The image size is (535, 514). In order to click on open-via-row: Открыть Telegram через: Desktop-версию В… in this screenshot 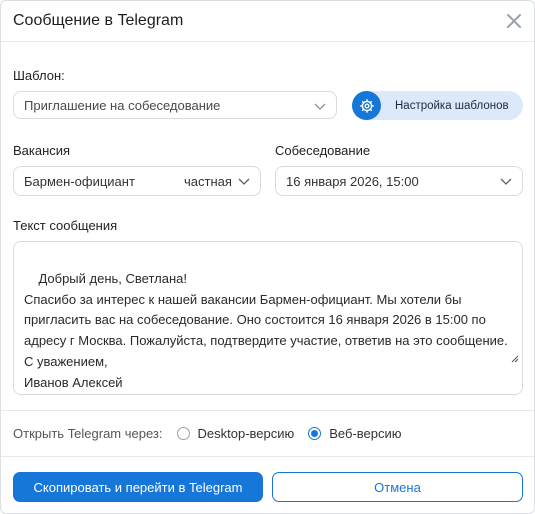, I will do `click(207, 433)`.